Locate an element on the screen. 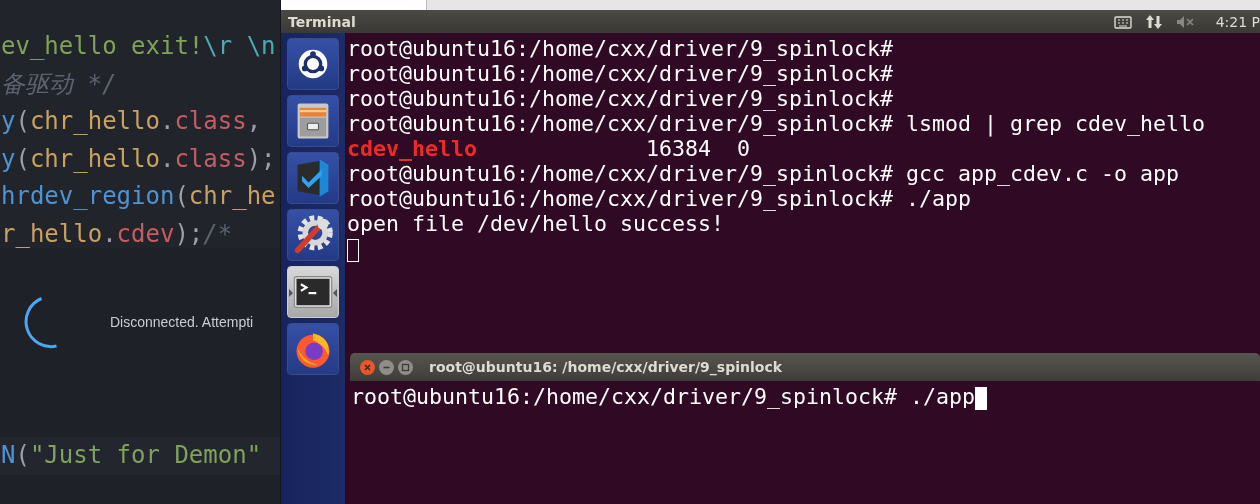 The image size is (1260, 504). close-icon is located at coordinates (367, 367).